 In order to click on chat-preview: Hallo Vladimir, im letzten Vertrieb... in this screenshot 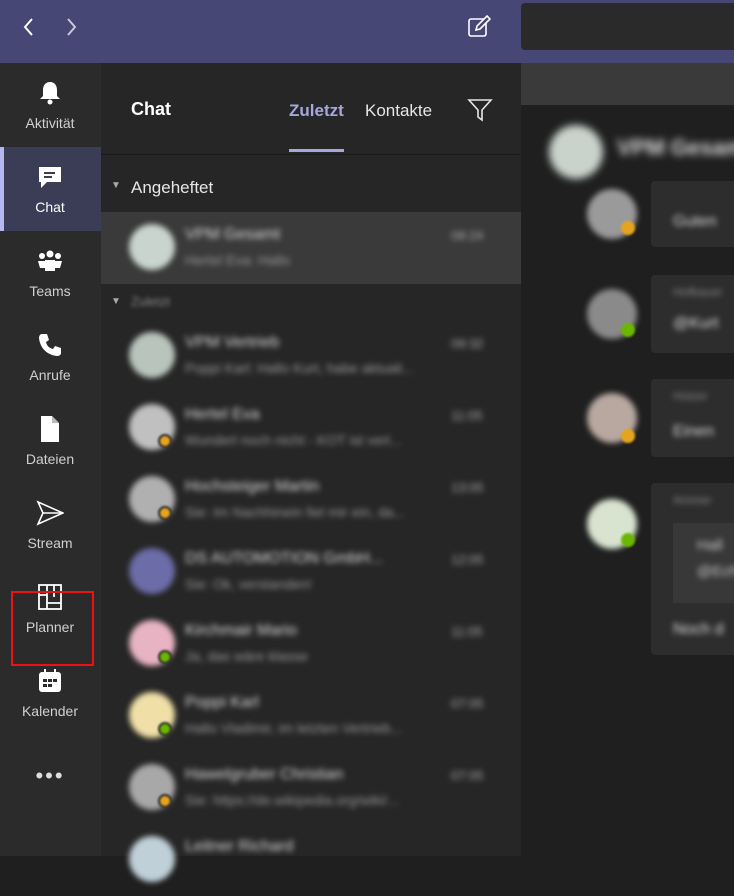, I will do `click(294, 728)`.